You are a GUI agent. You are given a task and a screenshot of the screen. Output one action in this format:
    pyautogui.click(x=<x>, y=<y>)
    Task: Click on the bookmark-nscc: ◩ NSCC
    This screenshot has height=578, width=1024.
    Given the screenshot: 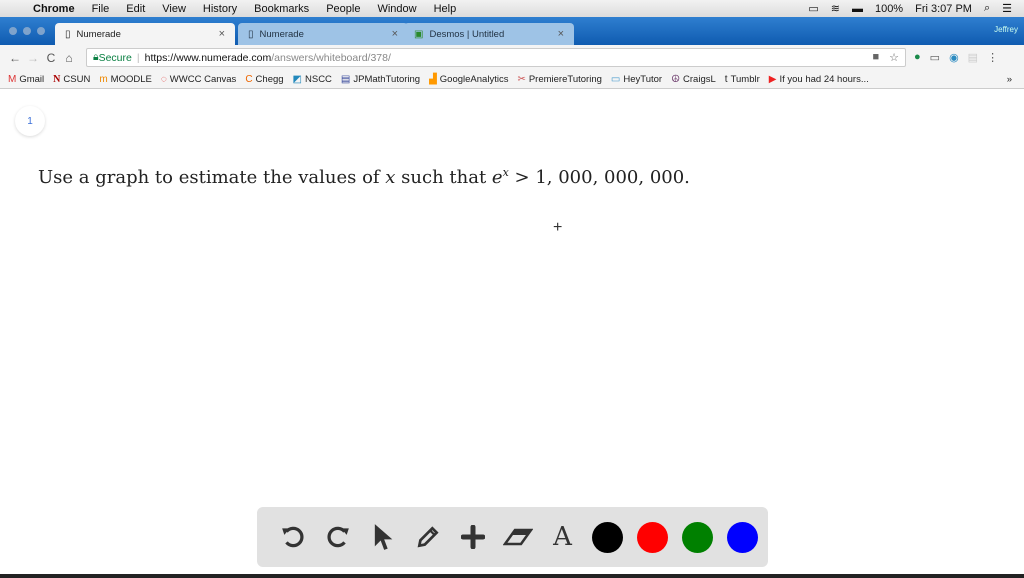 What is the action you would take?
    pyautogui.click(x=312, y=79)
    